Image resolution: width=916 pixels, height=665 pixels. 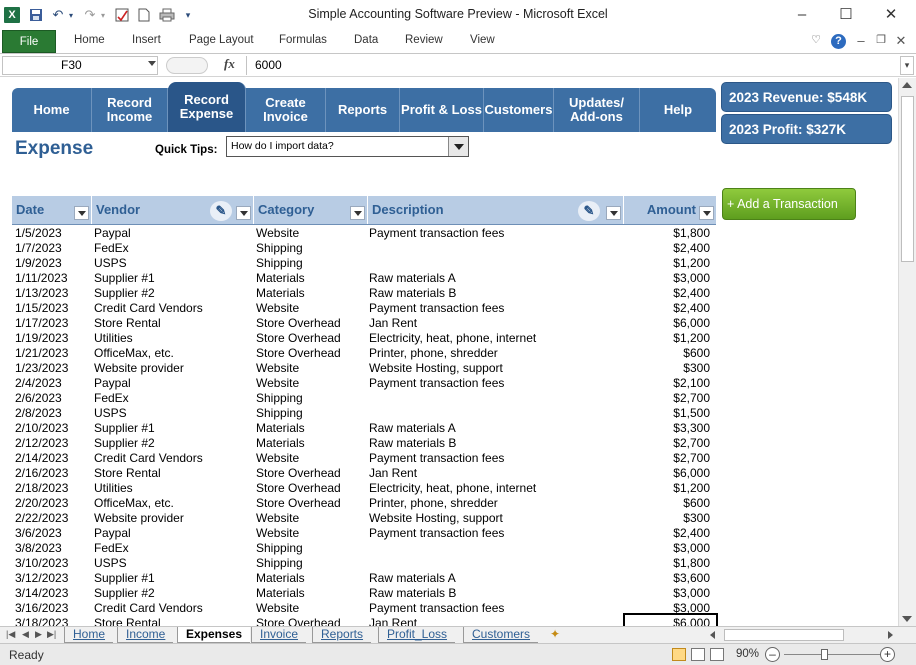 I want to click on cell-vendor: Utilities, so click(x=173, y=338).